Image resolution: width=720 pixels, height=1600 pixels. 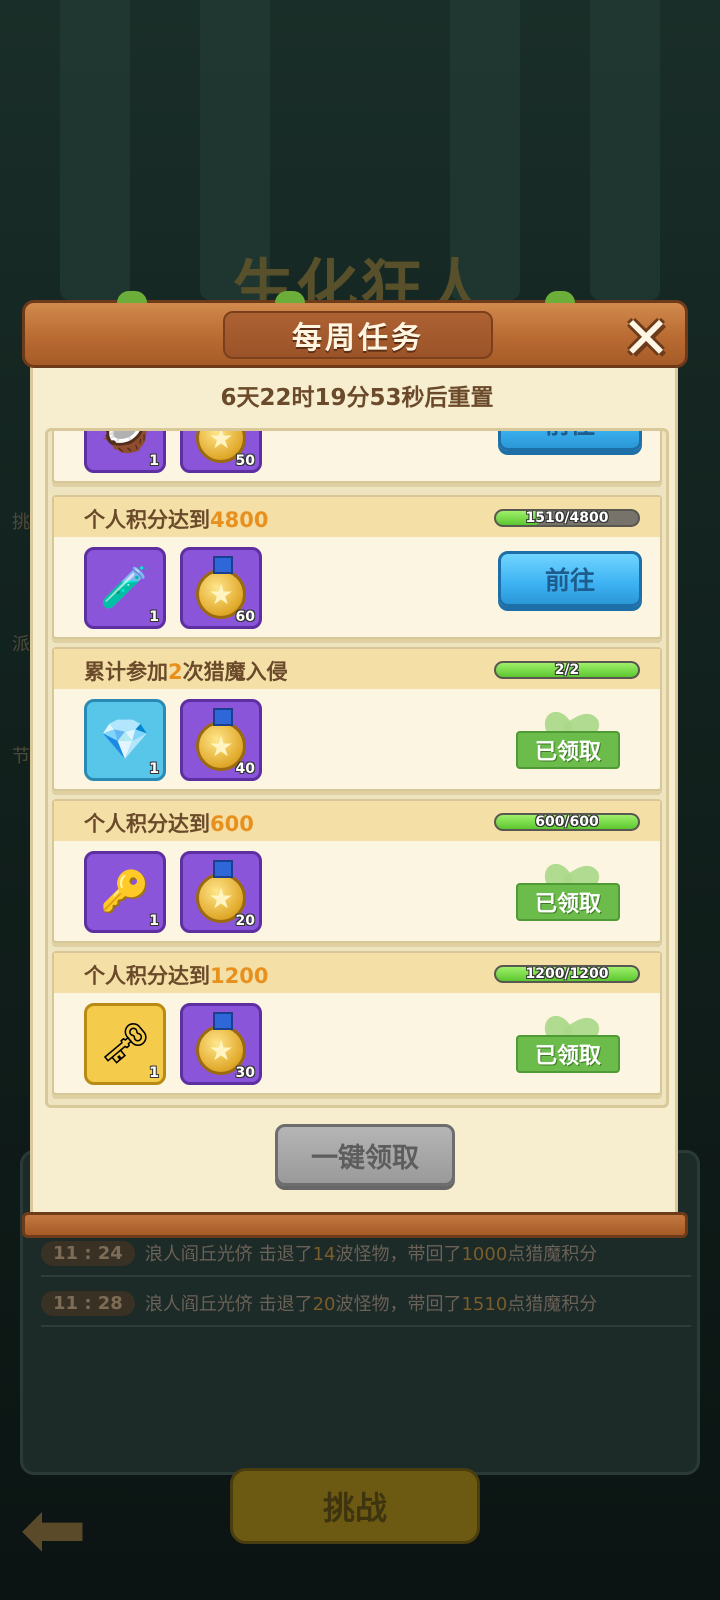 What do you see at coordinates (221, 588) in the screenshot?
I see `reward-item: ★ 60` at bounding box center [221, 588].